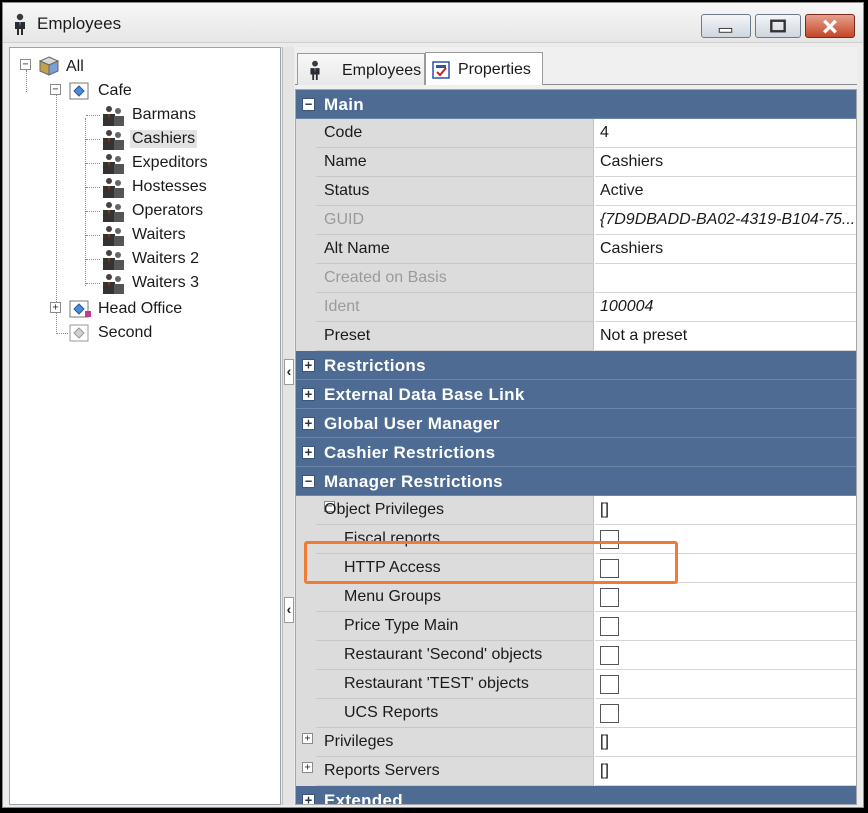  Describe the element at coordinates (576, 539) in the screenshot. I see `property-row-fiscal-reports: Fiscal reports` at that location.